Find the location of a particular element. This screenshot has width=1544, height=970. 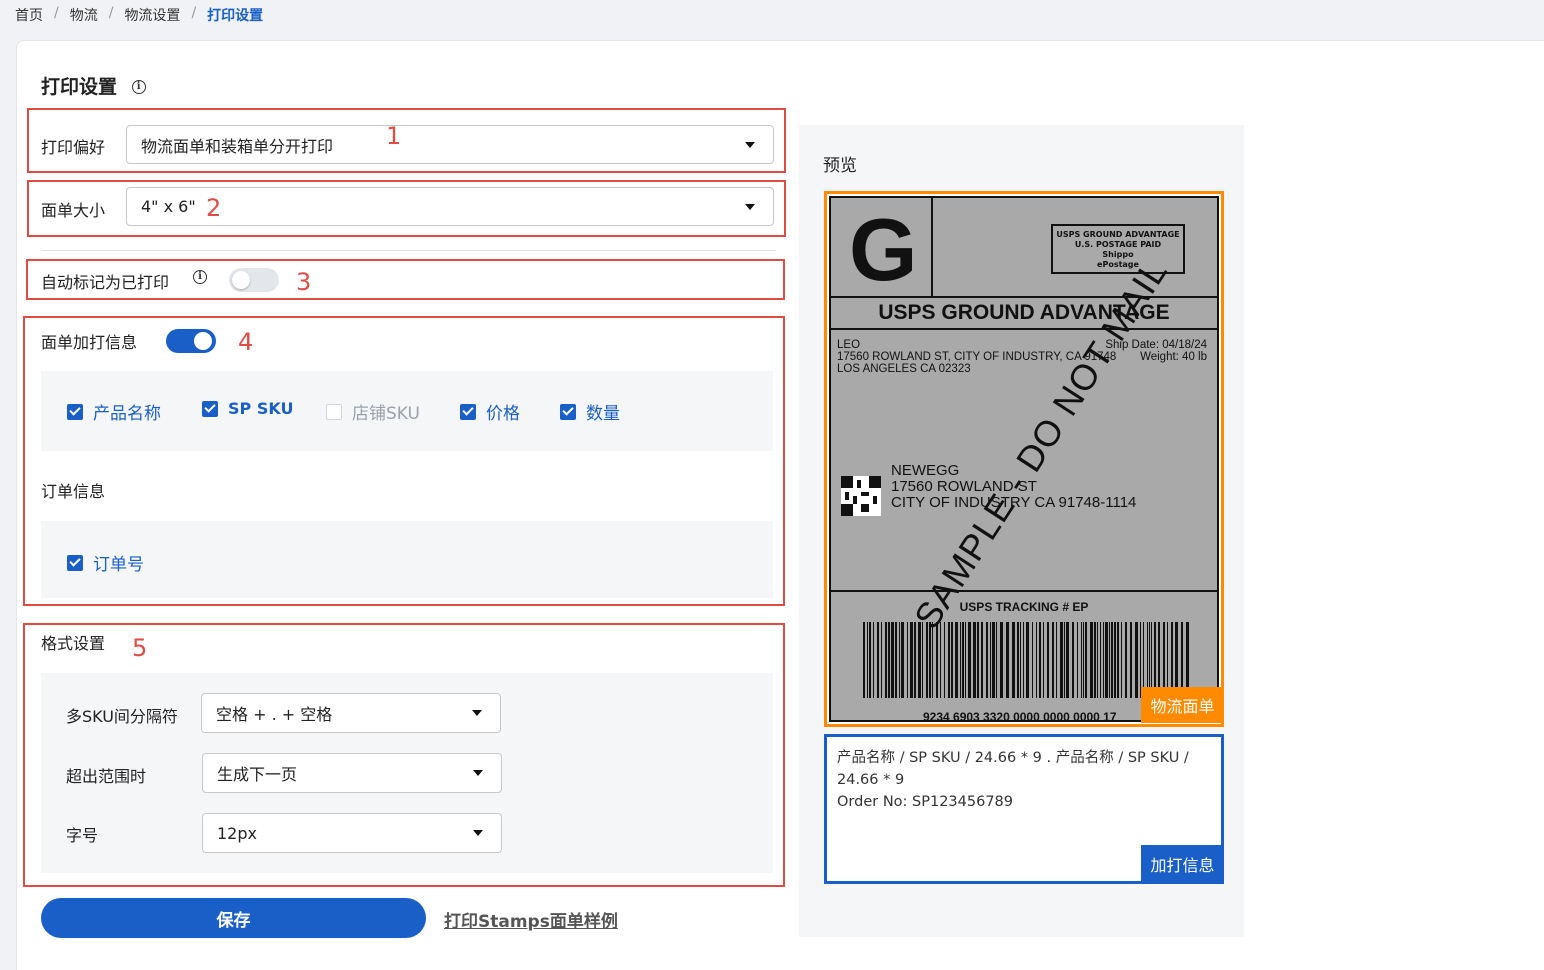

font-size-value: 12px is located at coordinates (237, 833).